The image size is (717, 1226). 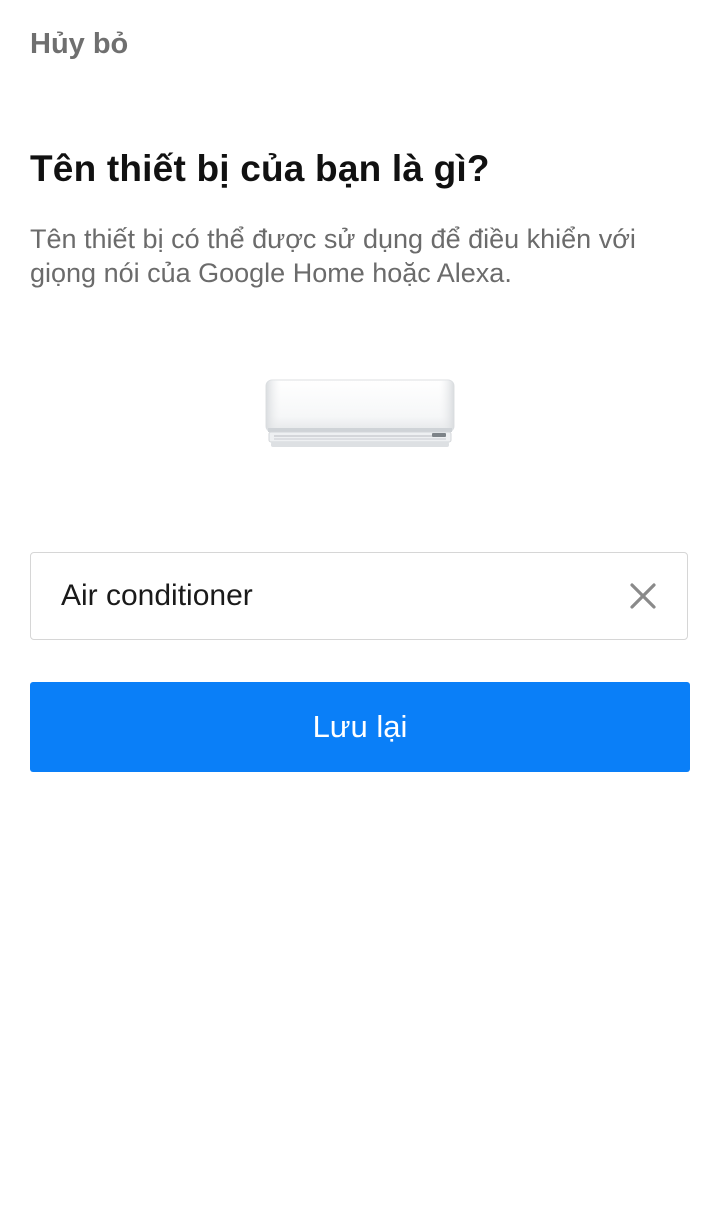 What do you see at coordinates (341, 596) in the screenshot?
I see `device-name-input` at bounding box center [341, 596].